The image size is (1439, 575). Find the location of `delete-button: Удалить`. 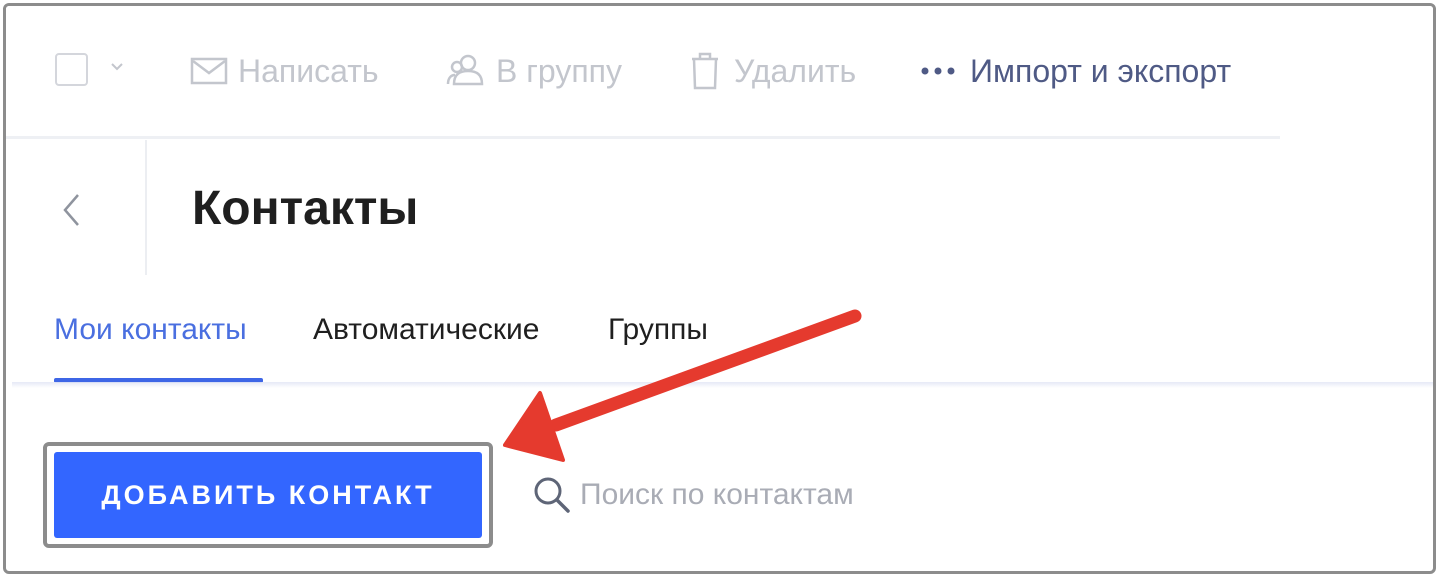

delete-button: Удалить is located at coordinates (772, 71).